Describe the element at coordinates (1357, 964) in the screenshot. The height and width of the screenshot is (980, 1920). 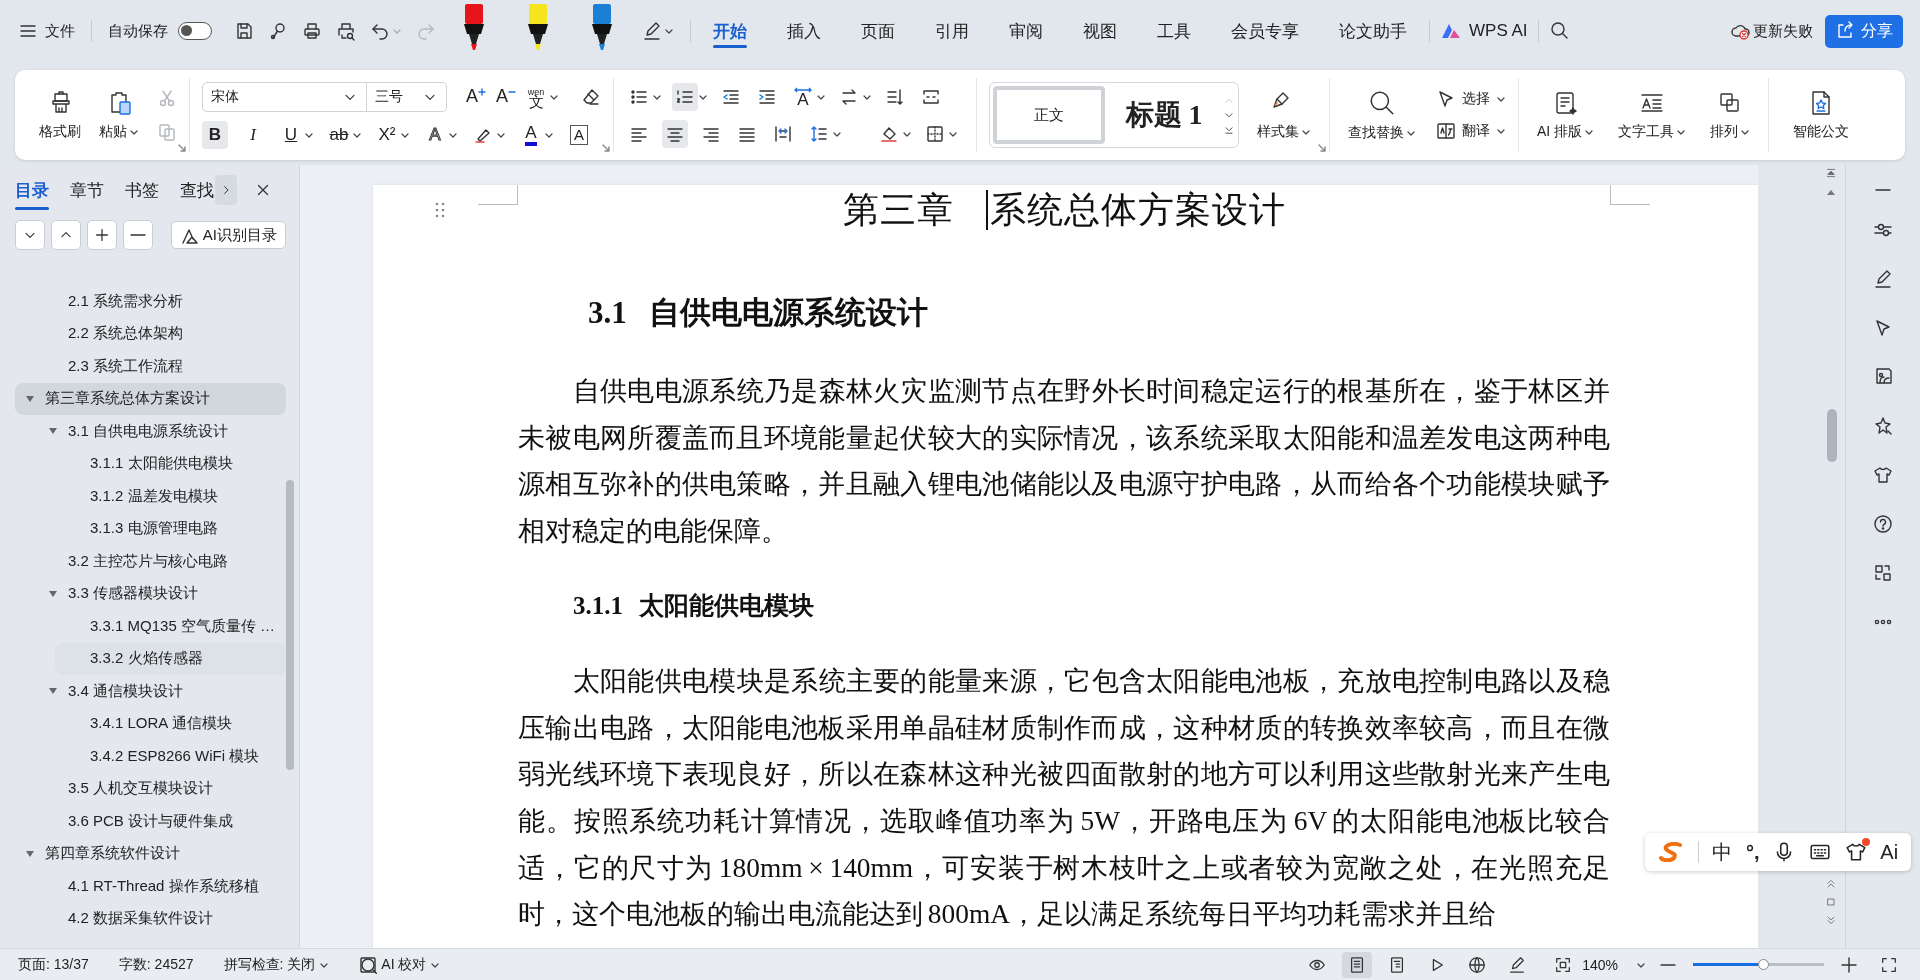
I see `page-view-button` at that location.